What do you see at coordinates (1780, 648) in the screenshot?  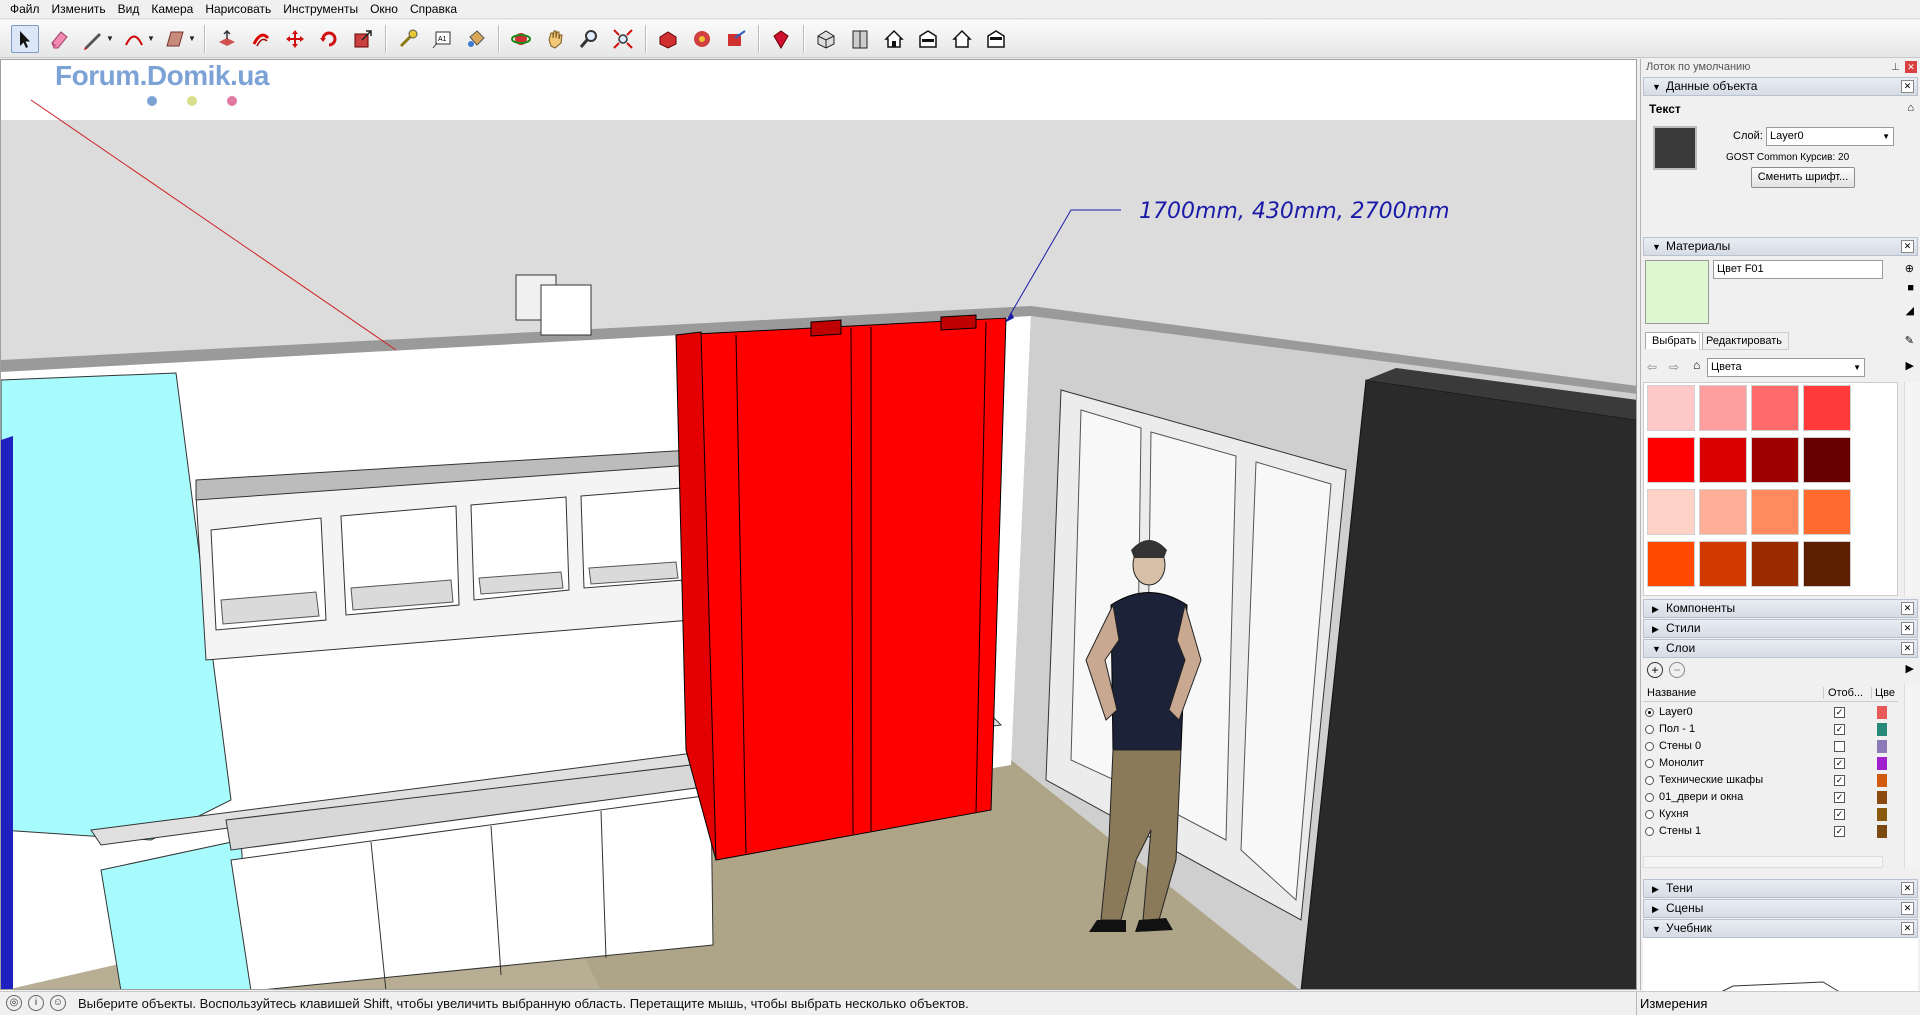 I see `layers-header: ▼ Слои ✕` at bounding box center [1780, 648].